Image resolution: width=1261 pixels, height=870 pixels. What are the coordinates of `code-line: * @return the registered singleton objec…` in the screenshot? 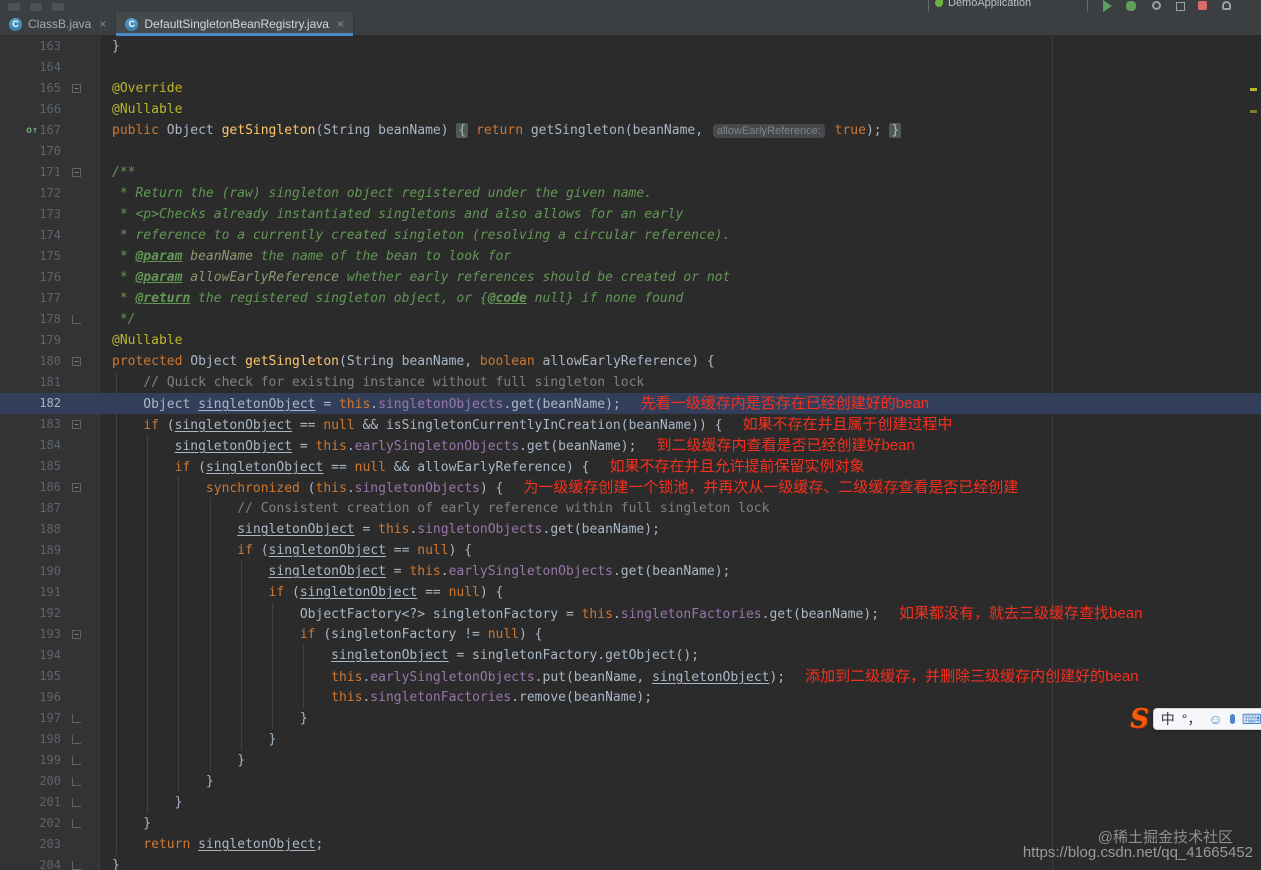 It's located at (680, 298).